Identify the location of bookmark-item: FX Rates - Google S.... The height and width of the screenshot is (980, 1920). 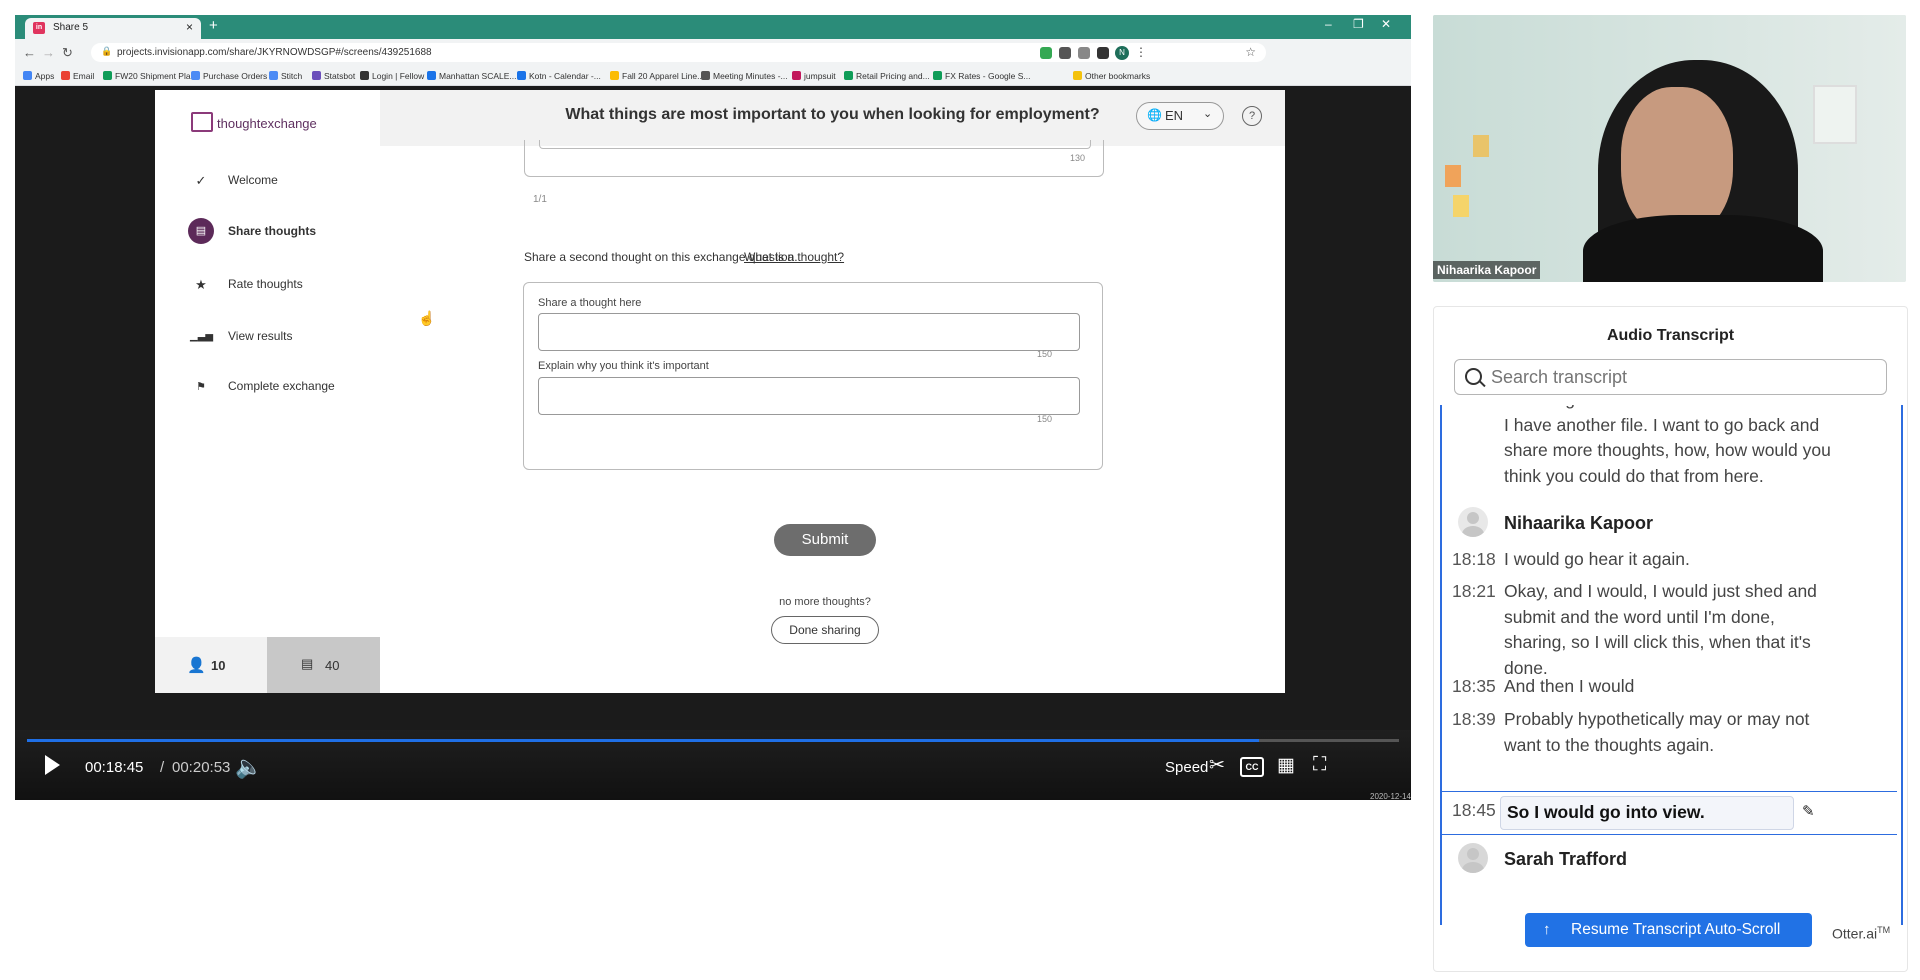
(982, 76).